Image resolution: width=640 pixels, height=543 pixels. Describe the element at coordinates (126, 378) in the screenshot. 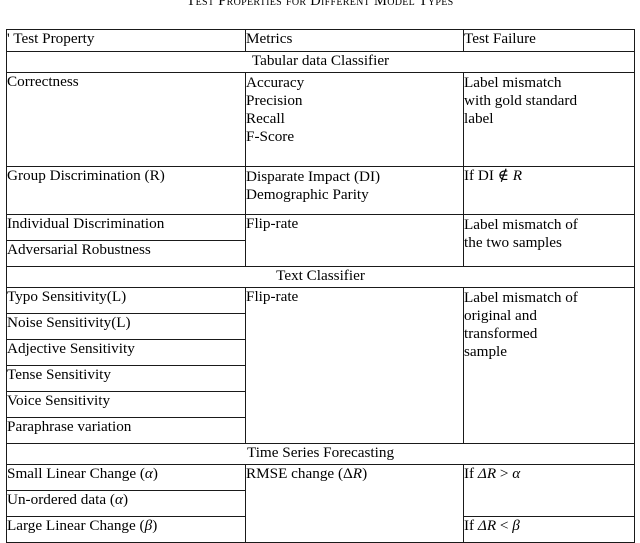

I see `cell-property-tense-sensitivity: Tense Sensitivity` at that location.